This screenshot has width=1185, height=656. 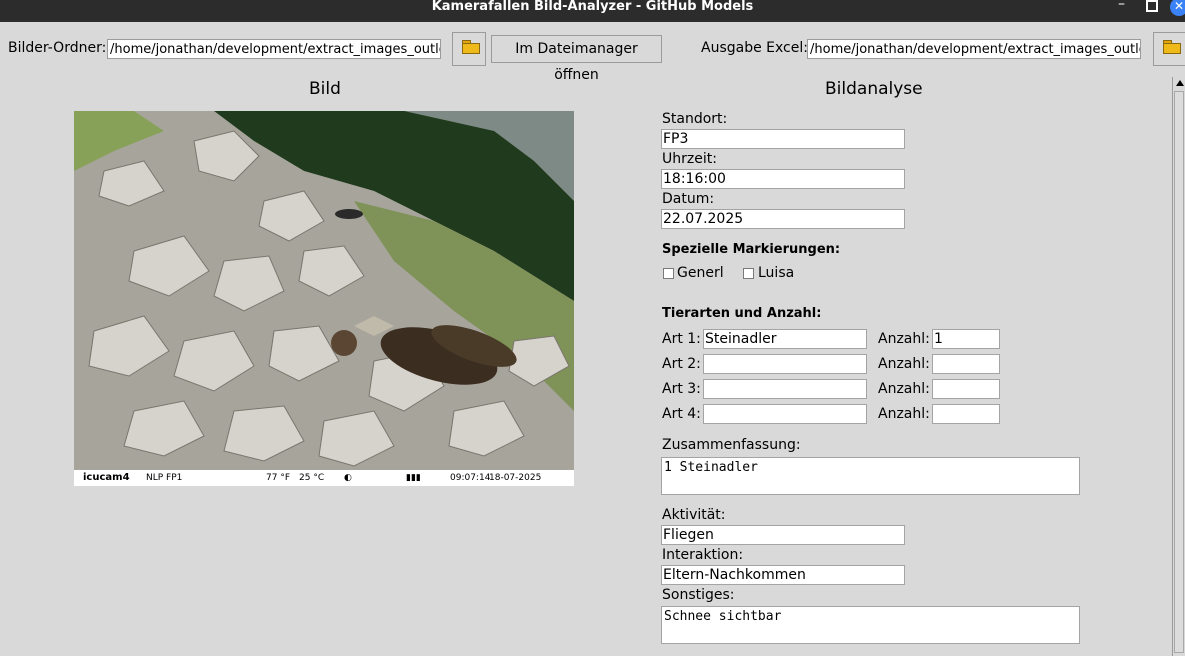 What do you see at coordinates (698, 595) in the screenshot?
I see `other-label: Sonstiges:` at bounding box center [698, 595].